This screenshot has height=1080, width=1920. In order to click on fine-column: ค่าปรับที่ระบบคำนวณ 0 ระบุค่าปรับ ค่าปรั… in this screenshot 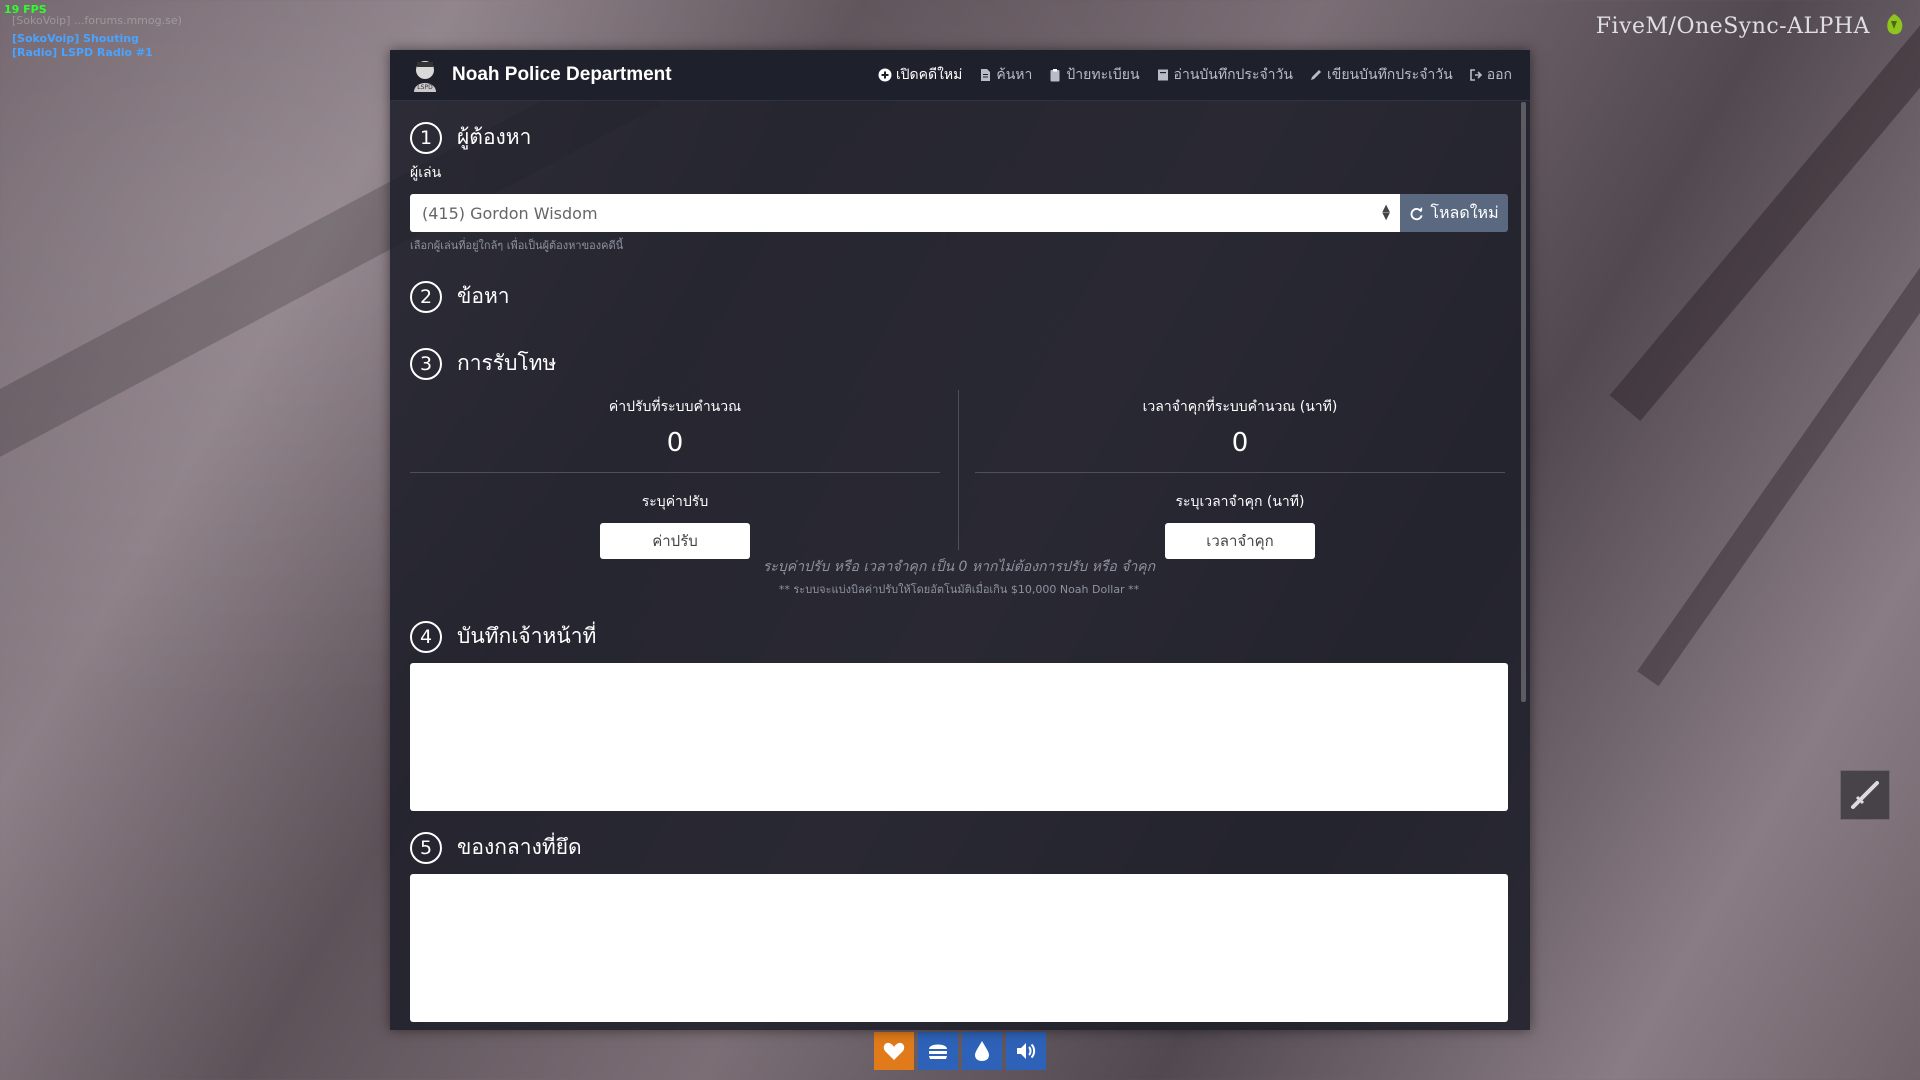, I will do `click(675, 474)`.